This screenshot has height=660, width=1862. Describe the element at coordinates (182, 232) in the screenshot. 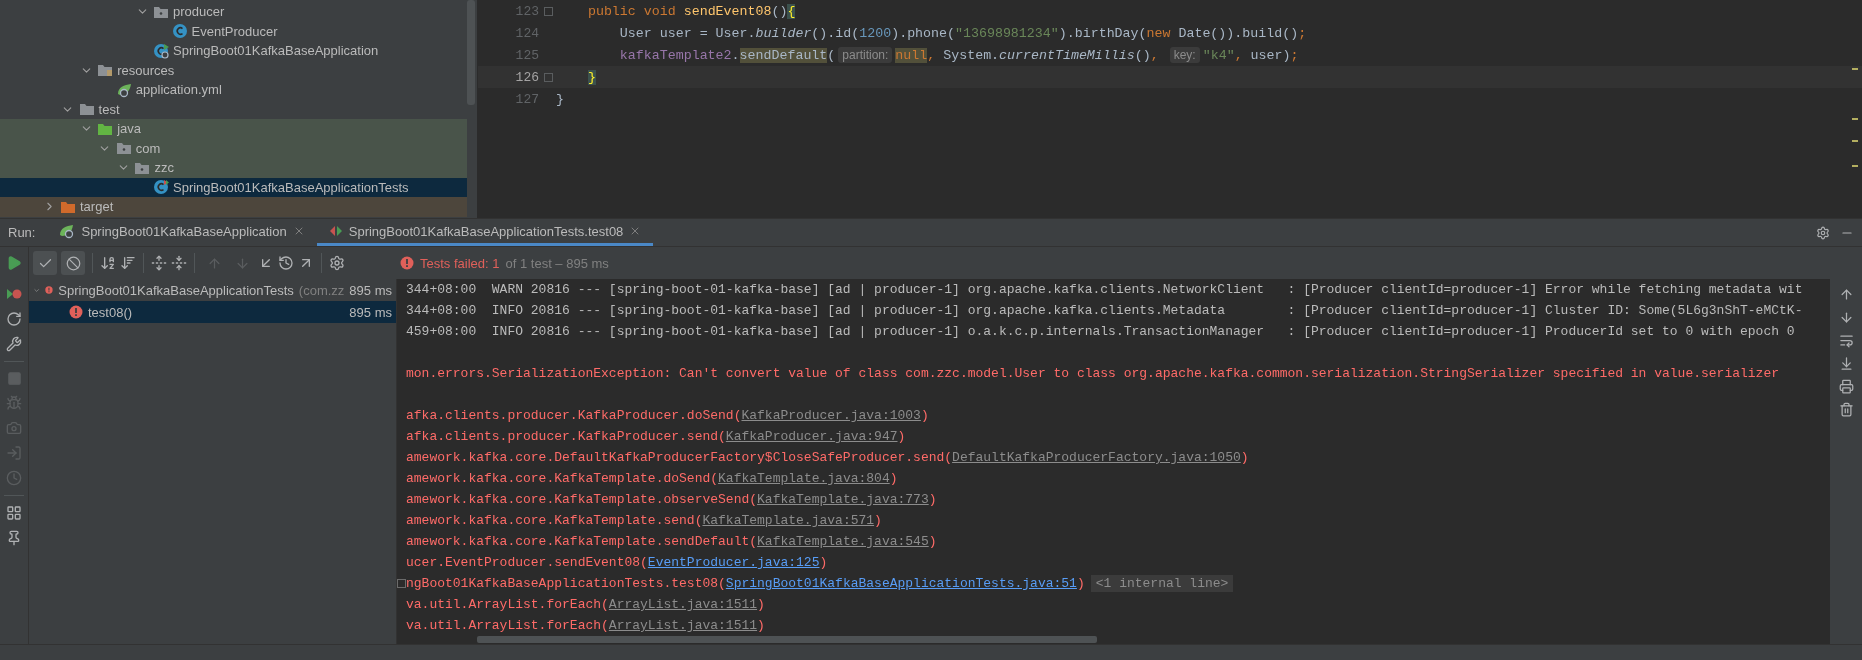

I see `run-tab: SpringBoot01KafkaBaseApplication` at that location.